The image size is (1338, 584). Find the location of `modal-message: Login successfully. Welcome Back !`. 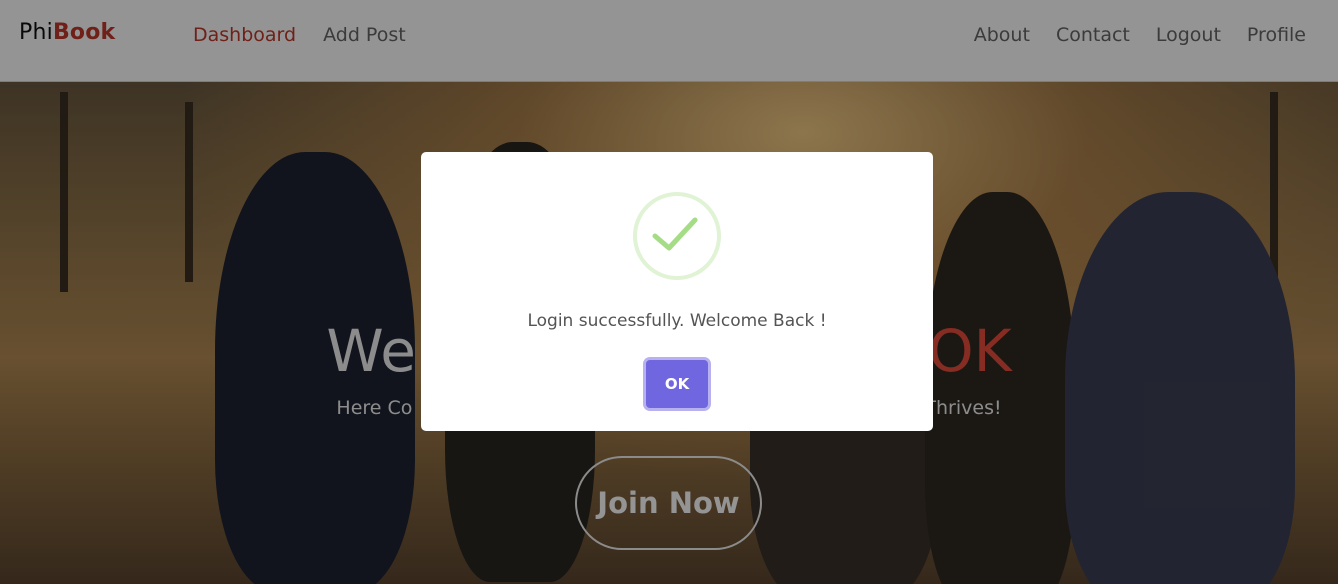

modal-message: Login successfully. Welcome Back ! is located at coordinates (677, 321).